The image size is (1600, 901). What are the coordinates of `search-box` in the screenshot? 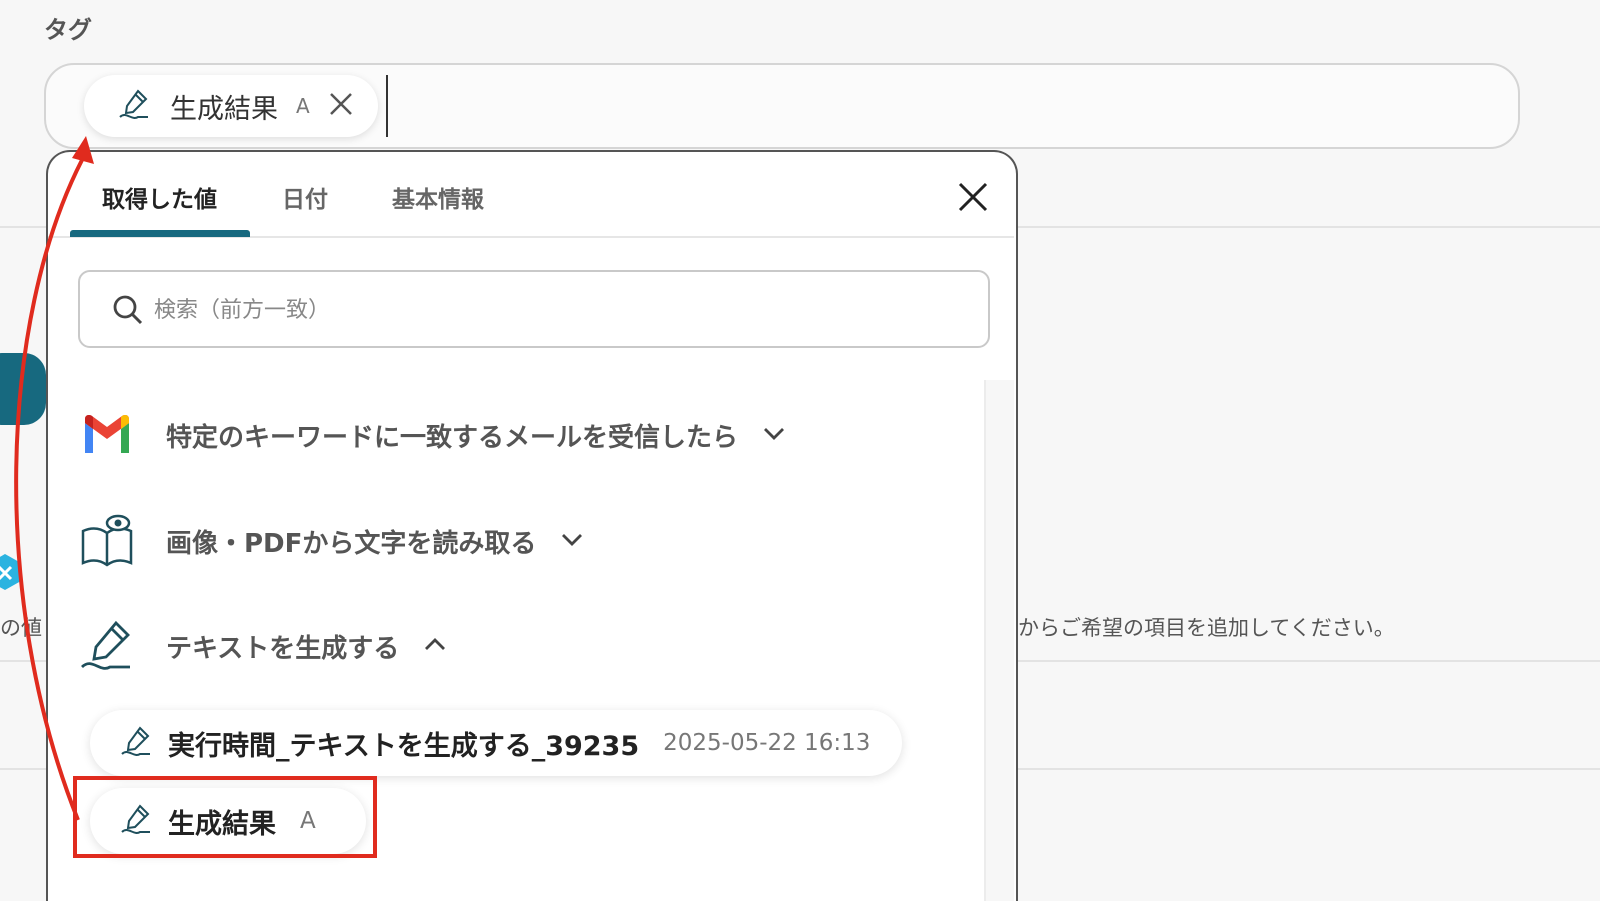 It's located at (534, 309).